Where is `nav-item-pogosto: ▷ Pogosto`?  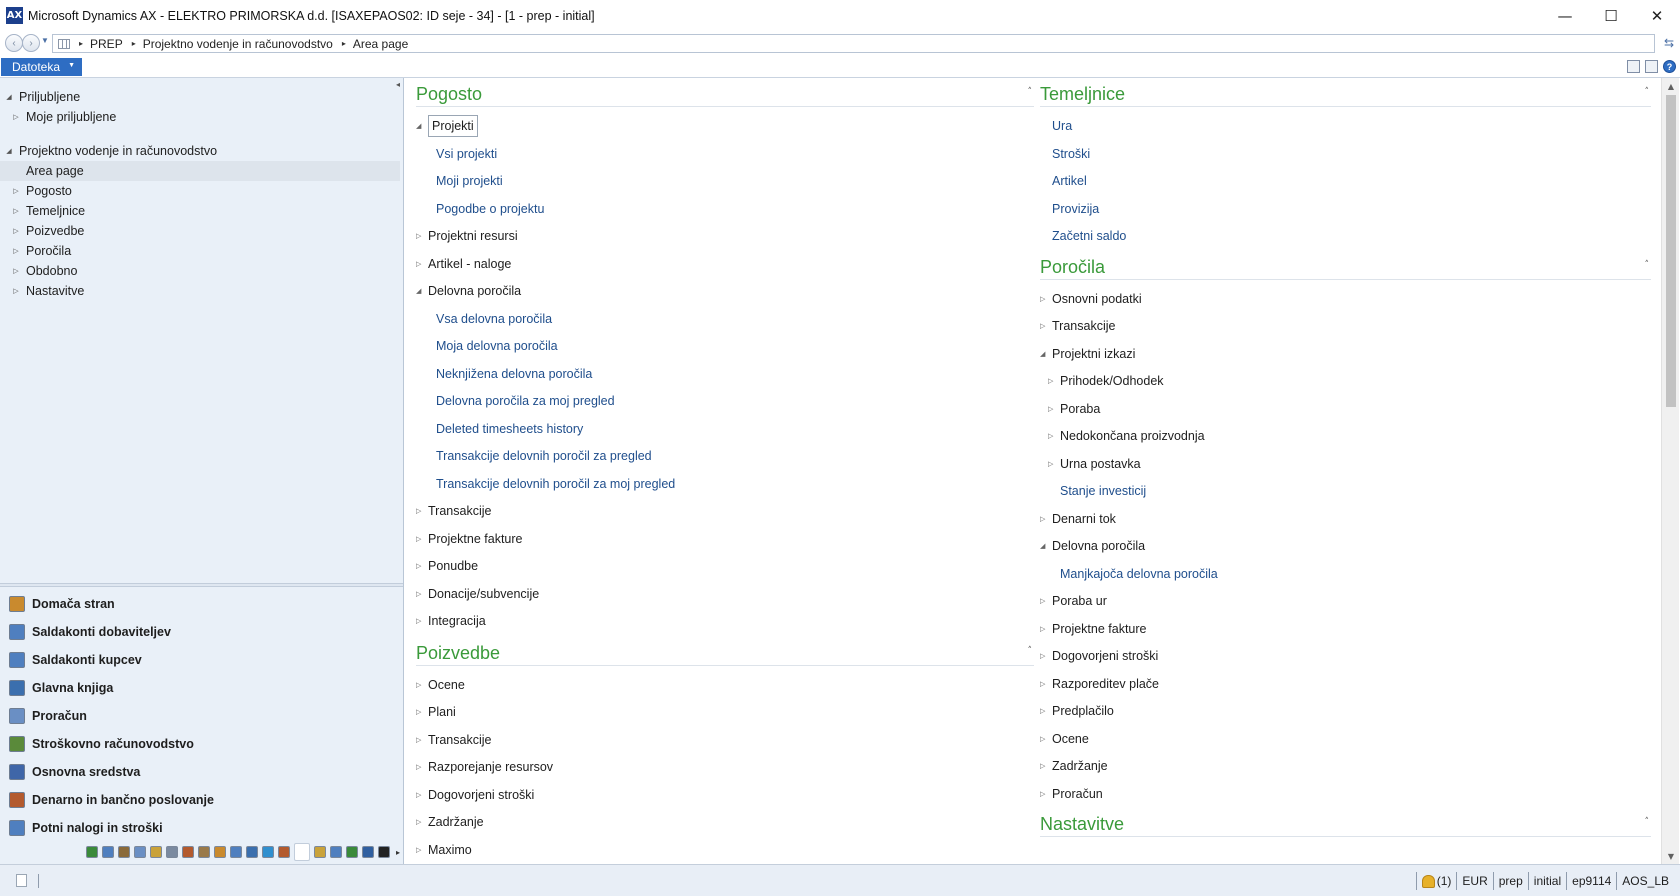 nav-item-pogosto: ▷ Pogosto is located at coordinates (36, 191).